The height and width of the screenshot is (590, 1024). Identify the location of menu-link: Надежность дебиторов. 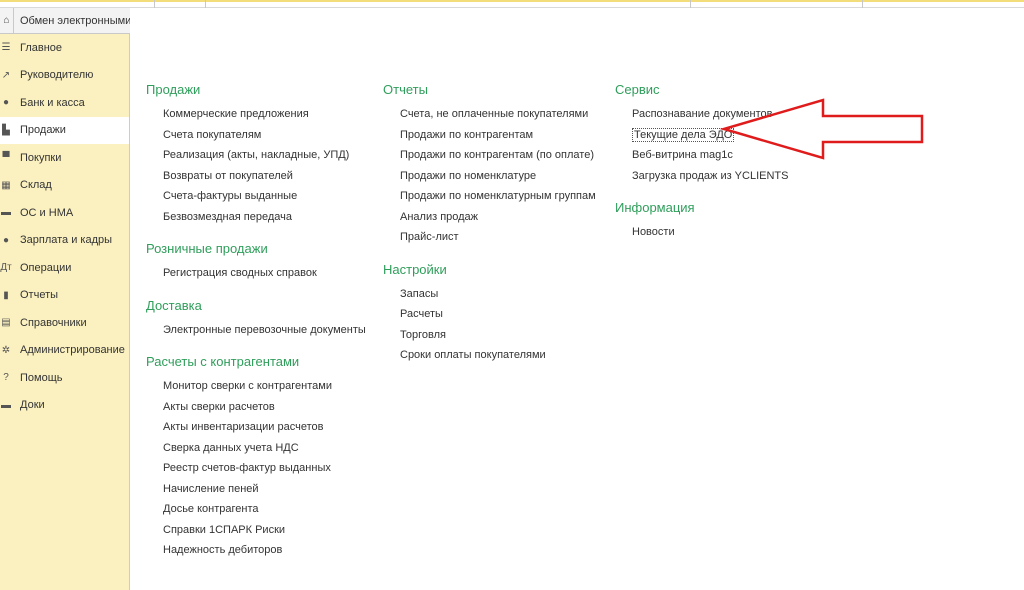
(256, 550).